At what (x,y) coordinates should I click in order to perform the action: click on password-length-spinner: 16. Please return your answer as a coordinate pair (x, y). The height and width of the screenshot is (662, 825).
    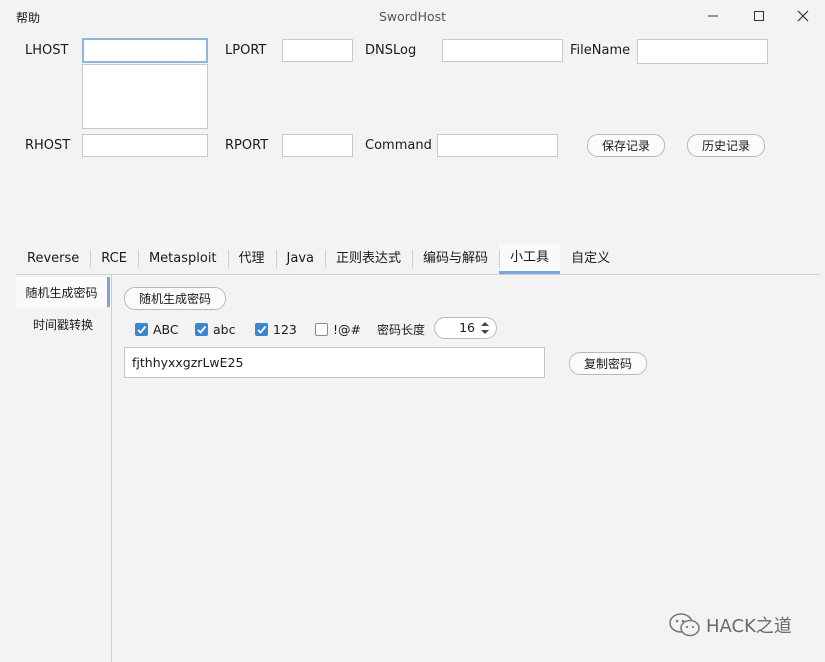
    Looking at the image, I should click on (465, 328).